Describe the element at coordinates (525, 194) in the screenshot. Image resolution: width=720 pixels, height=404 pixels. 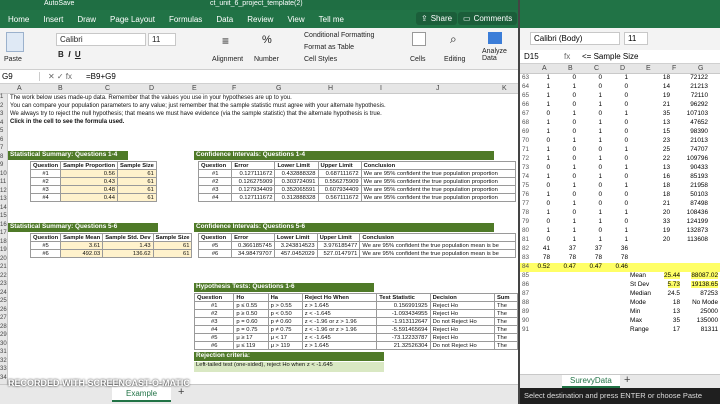
I see `row-header: 76` at that location.